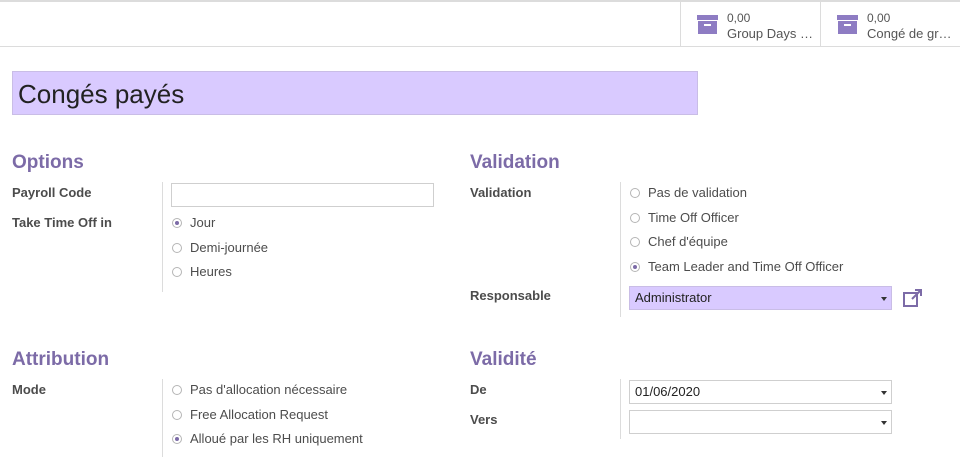 The height and width of the screenshot is (457, 960). Describe the element at coordinates (688, 241) in the screenshot. I see `radio-label: Chef d'équipe` at that location.